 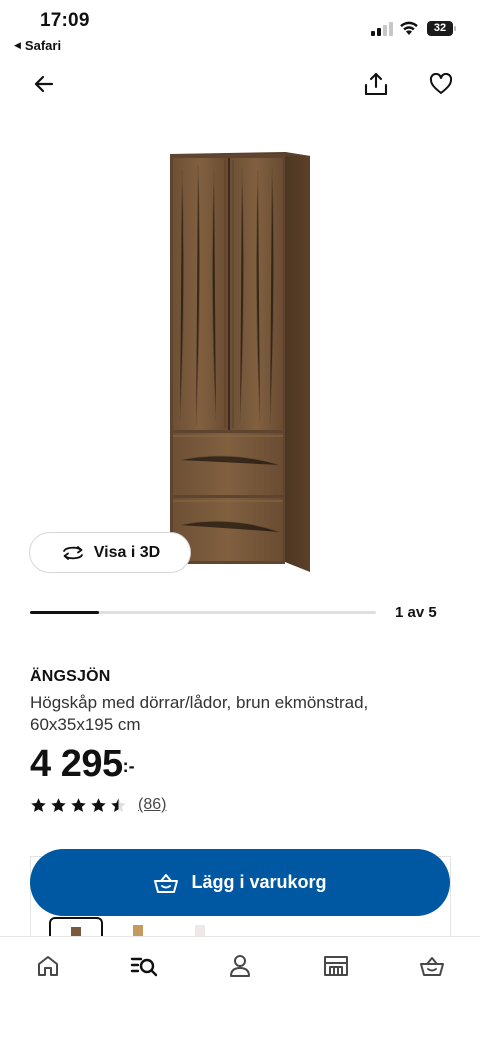 I want to click on rotate-3d-icon, so click(x=72, y=552).